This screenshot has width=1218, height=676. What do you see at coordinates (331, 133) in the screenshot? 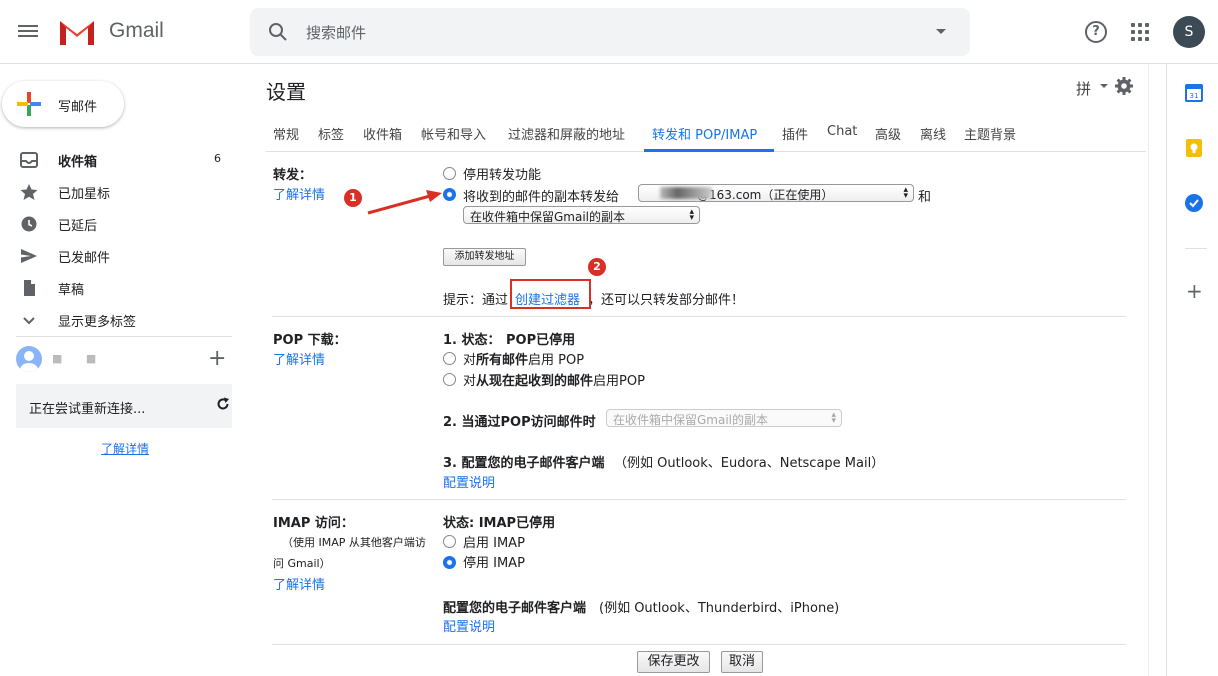
I see `tab-labels: 标签` at bounding box center [331, 133].